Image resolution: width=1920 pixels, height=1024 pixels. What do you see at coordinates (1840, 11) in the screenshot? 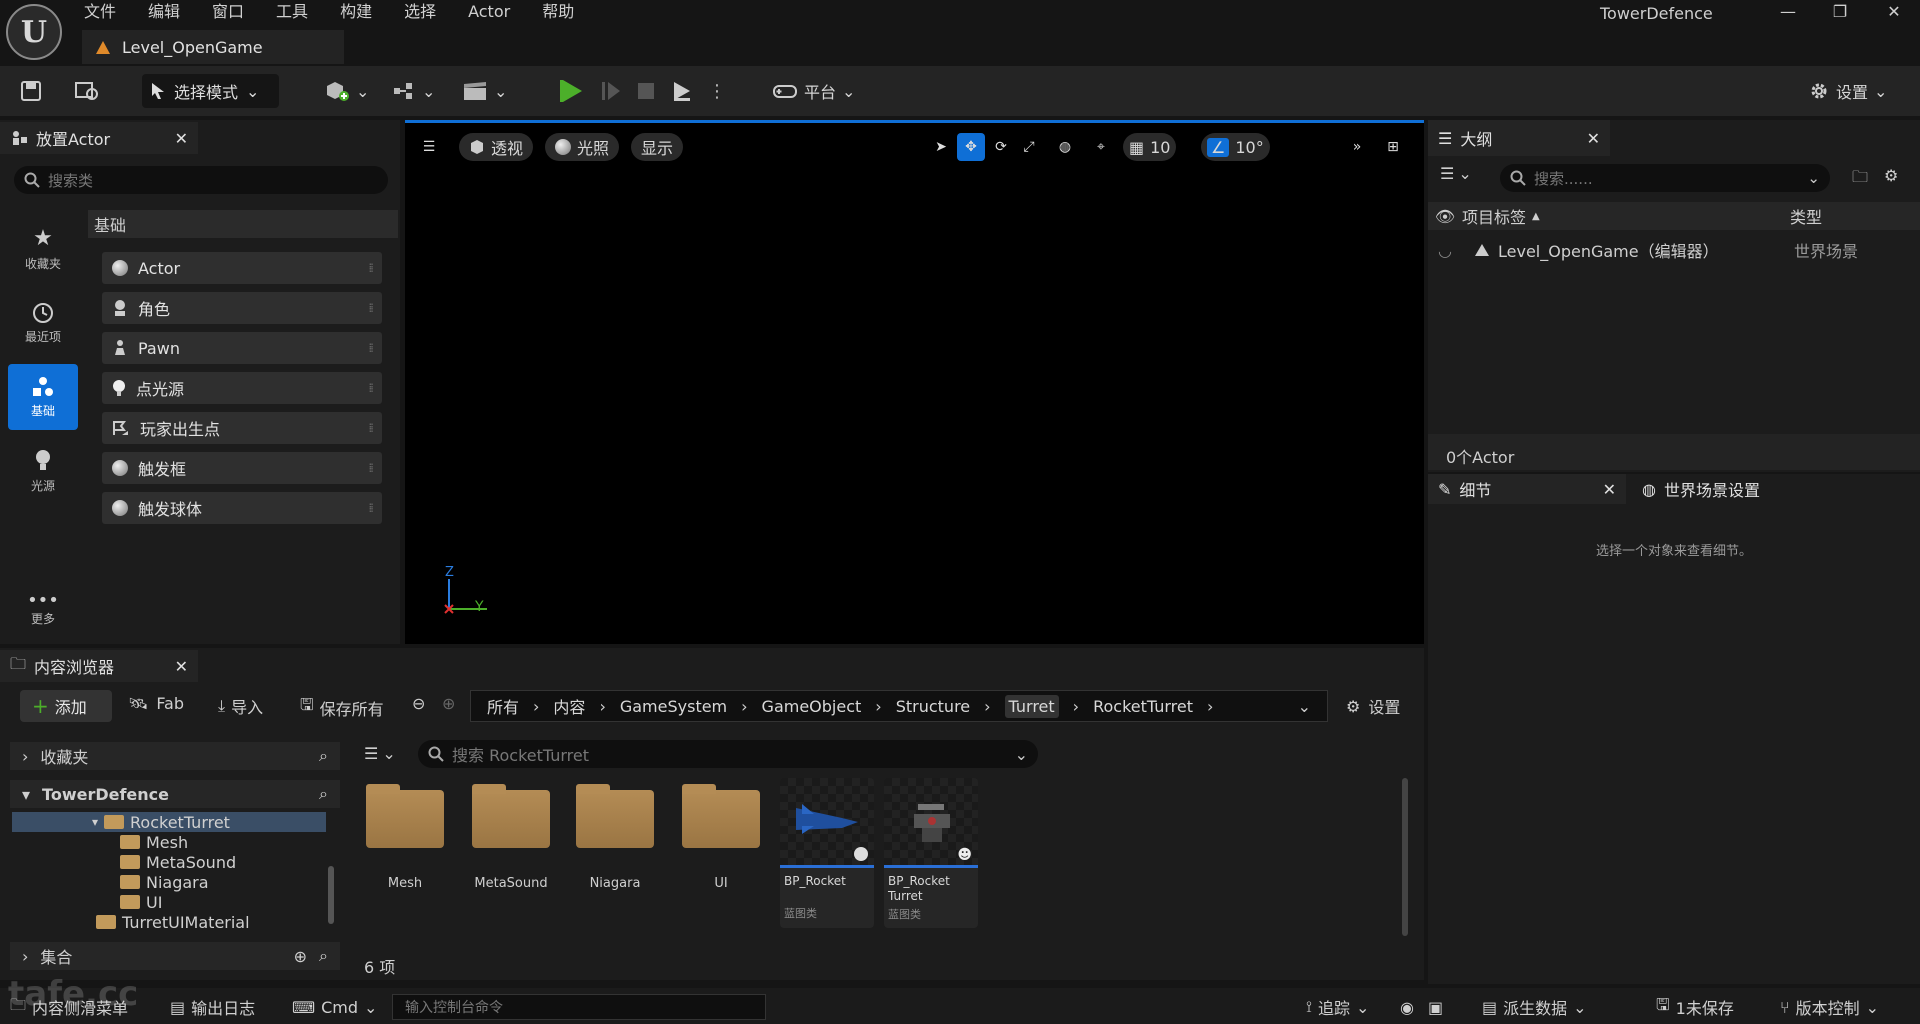
I see `restore-button: ❐` at bounding box center [1840, 11].